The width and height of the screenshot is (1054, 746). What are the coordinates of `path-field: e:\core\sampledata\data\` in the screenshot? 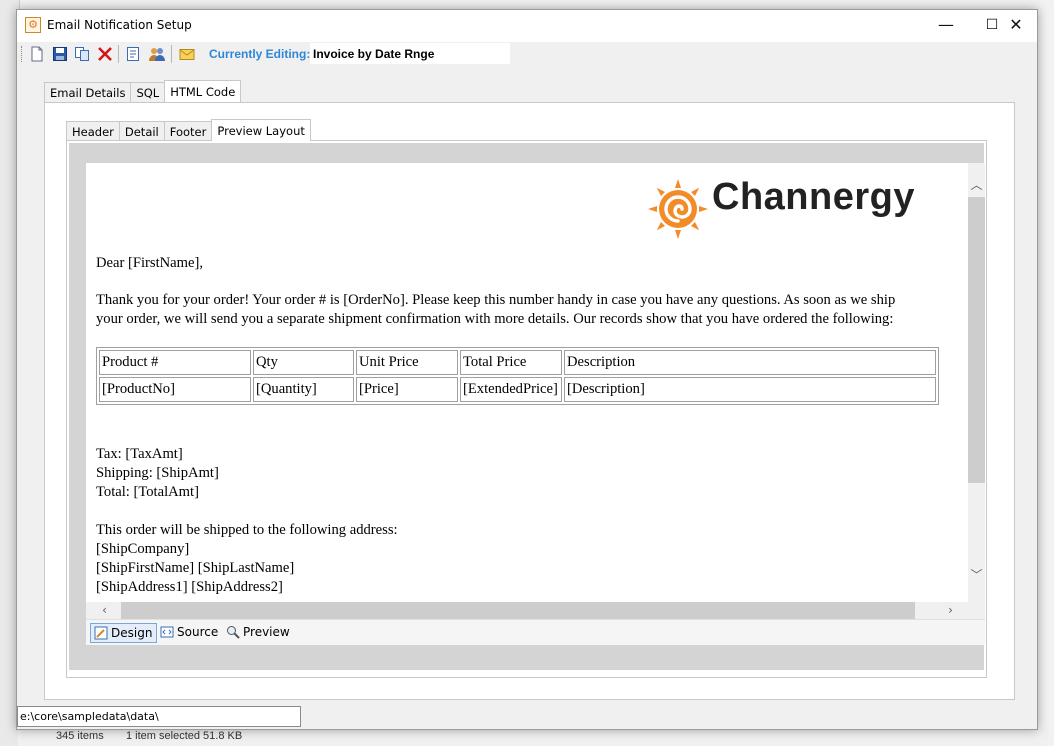 It's located at (159, 716).